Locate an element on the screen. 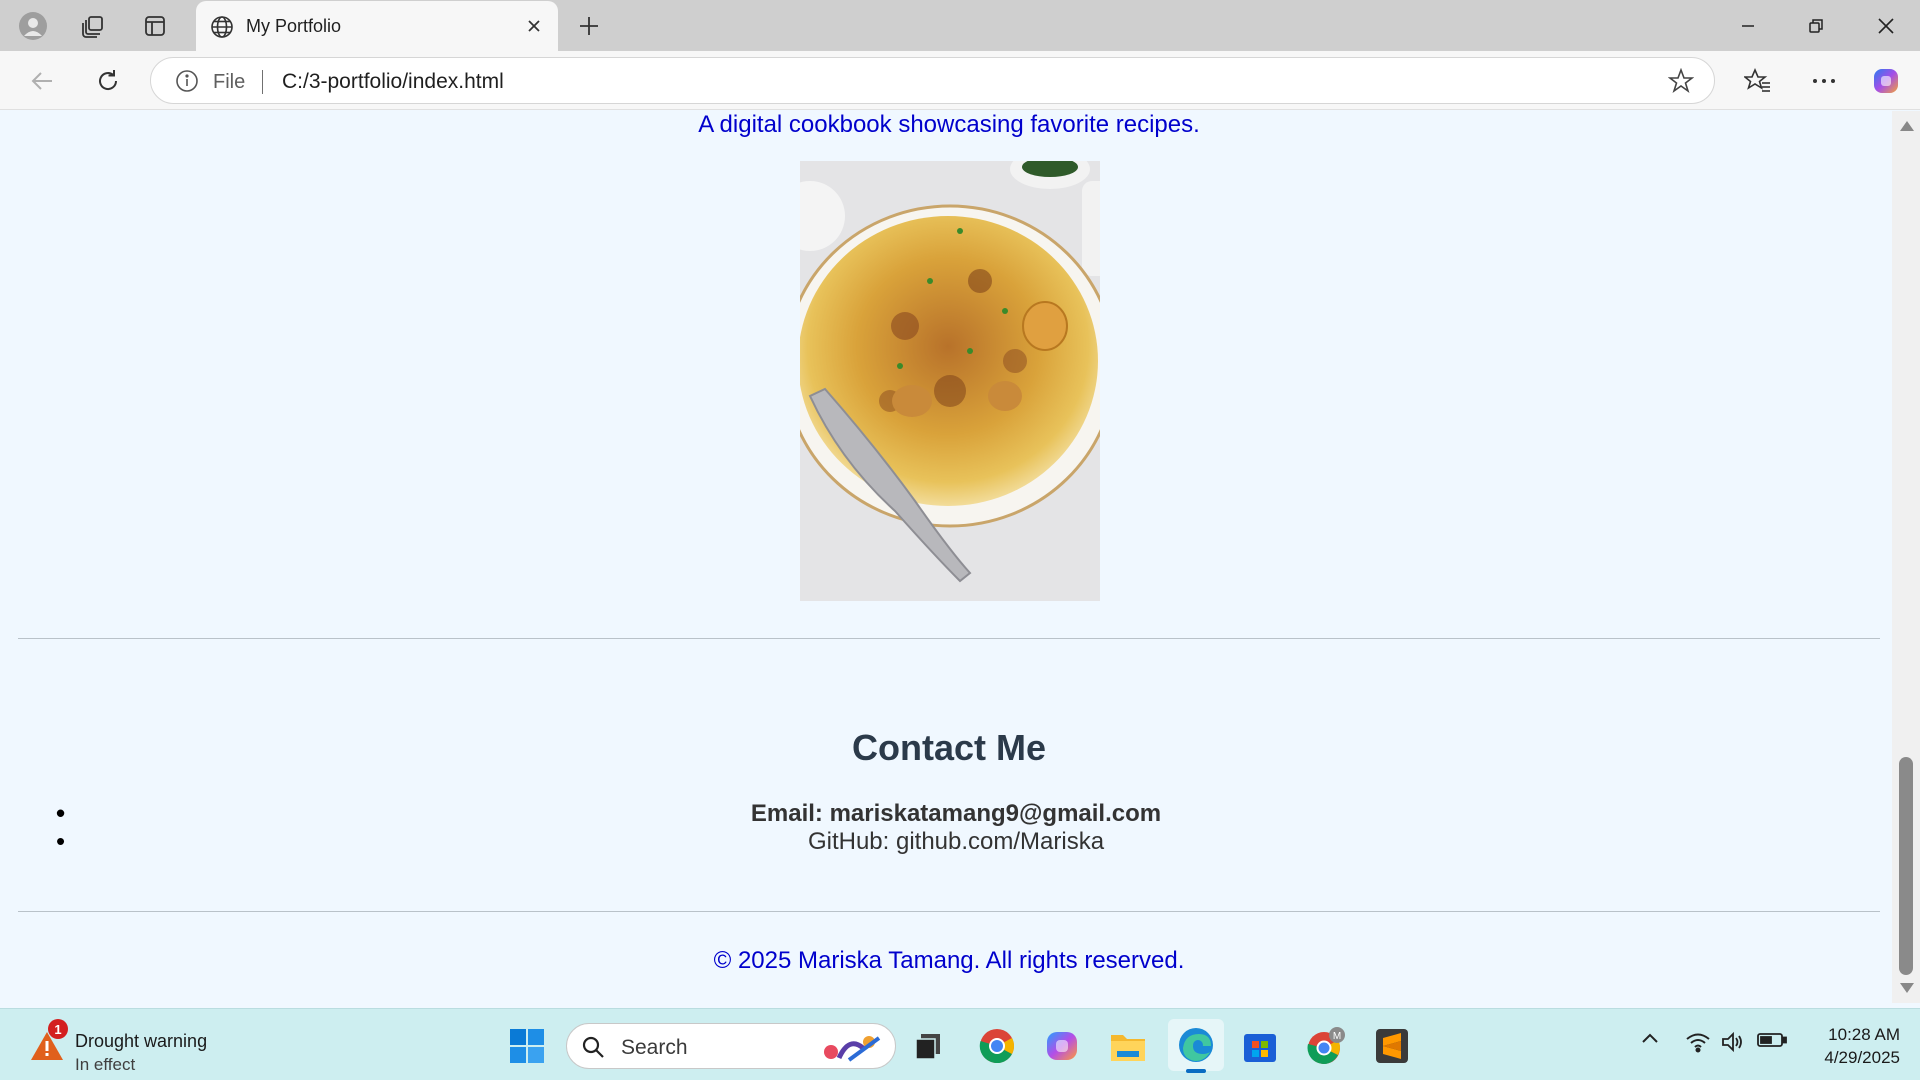  weather-widget: 1 Drought warning In effect is located at coordinates (141, 1046).